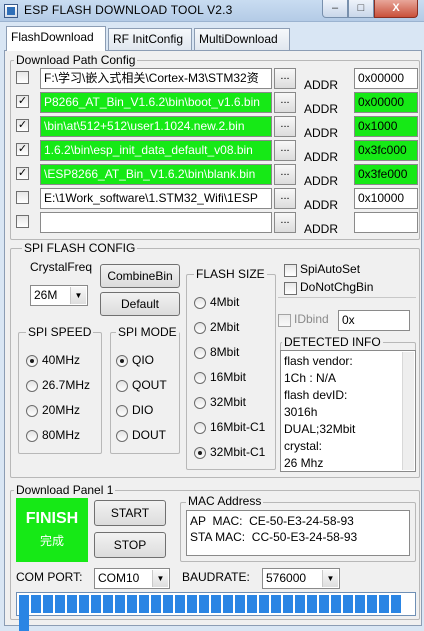 Image resolution: width=424 pixels, height=631 pixels. Describe the element at coordinates (286, 578) in the screenshot. I see `baudrate-value: 576000` at that location.